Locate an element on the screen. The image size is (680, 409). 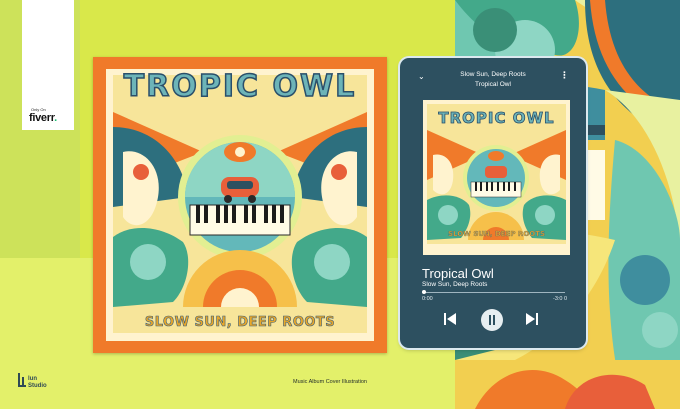
album-subtitle: SLOW SUN, DEEP ROOTS is located at coordinates (240, 323).